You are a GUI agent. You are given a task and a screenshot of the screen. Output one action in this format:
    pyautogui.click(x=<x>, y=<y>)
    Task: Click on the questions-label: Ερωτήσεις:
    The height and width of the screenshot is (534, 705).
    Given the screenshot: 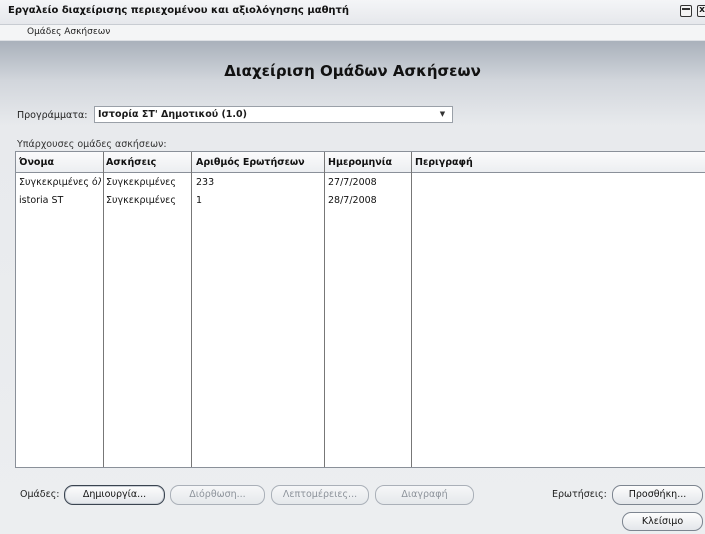 What is the action you would take?
    pyautogui.click(x=579, y=494)
    